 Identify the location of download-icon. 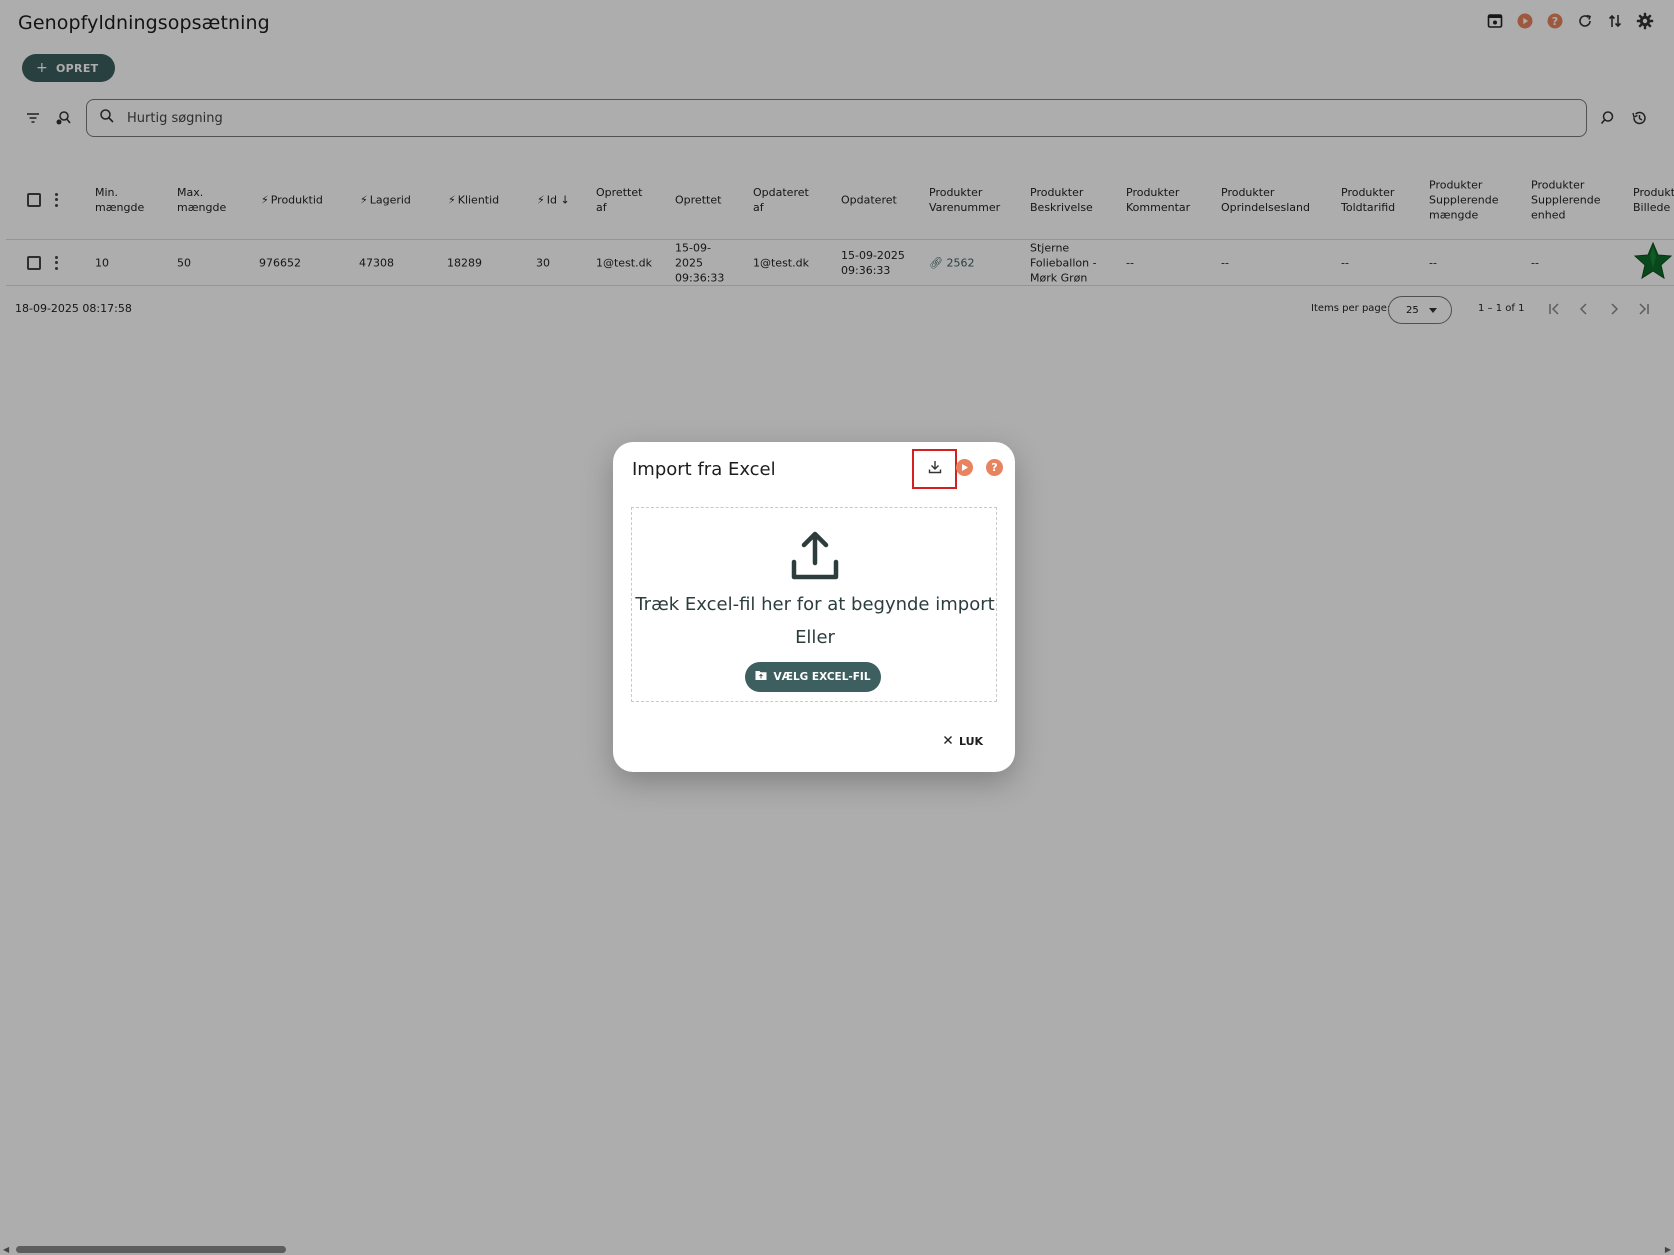
(935, 469).